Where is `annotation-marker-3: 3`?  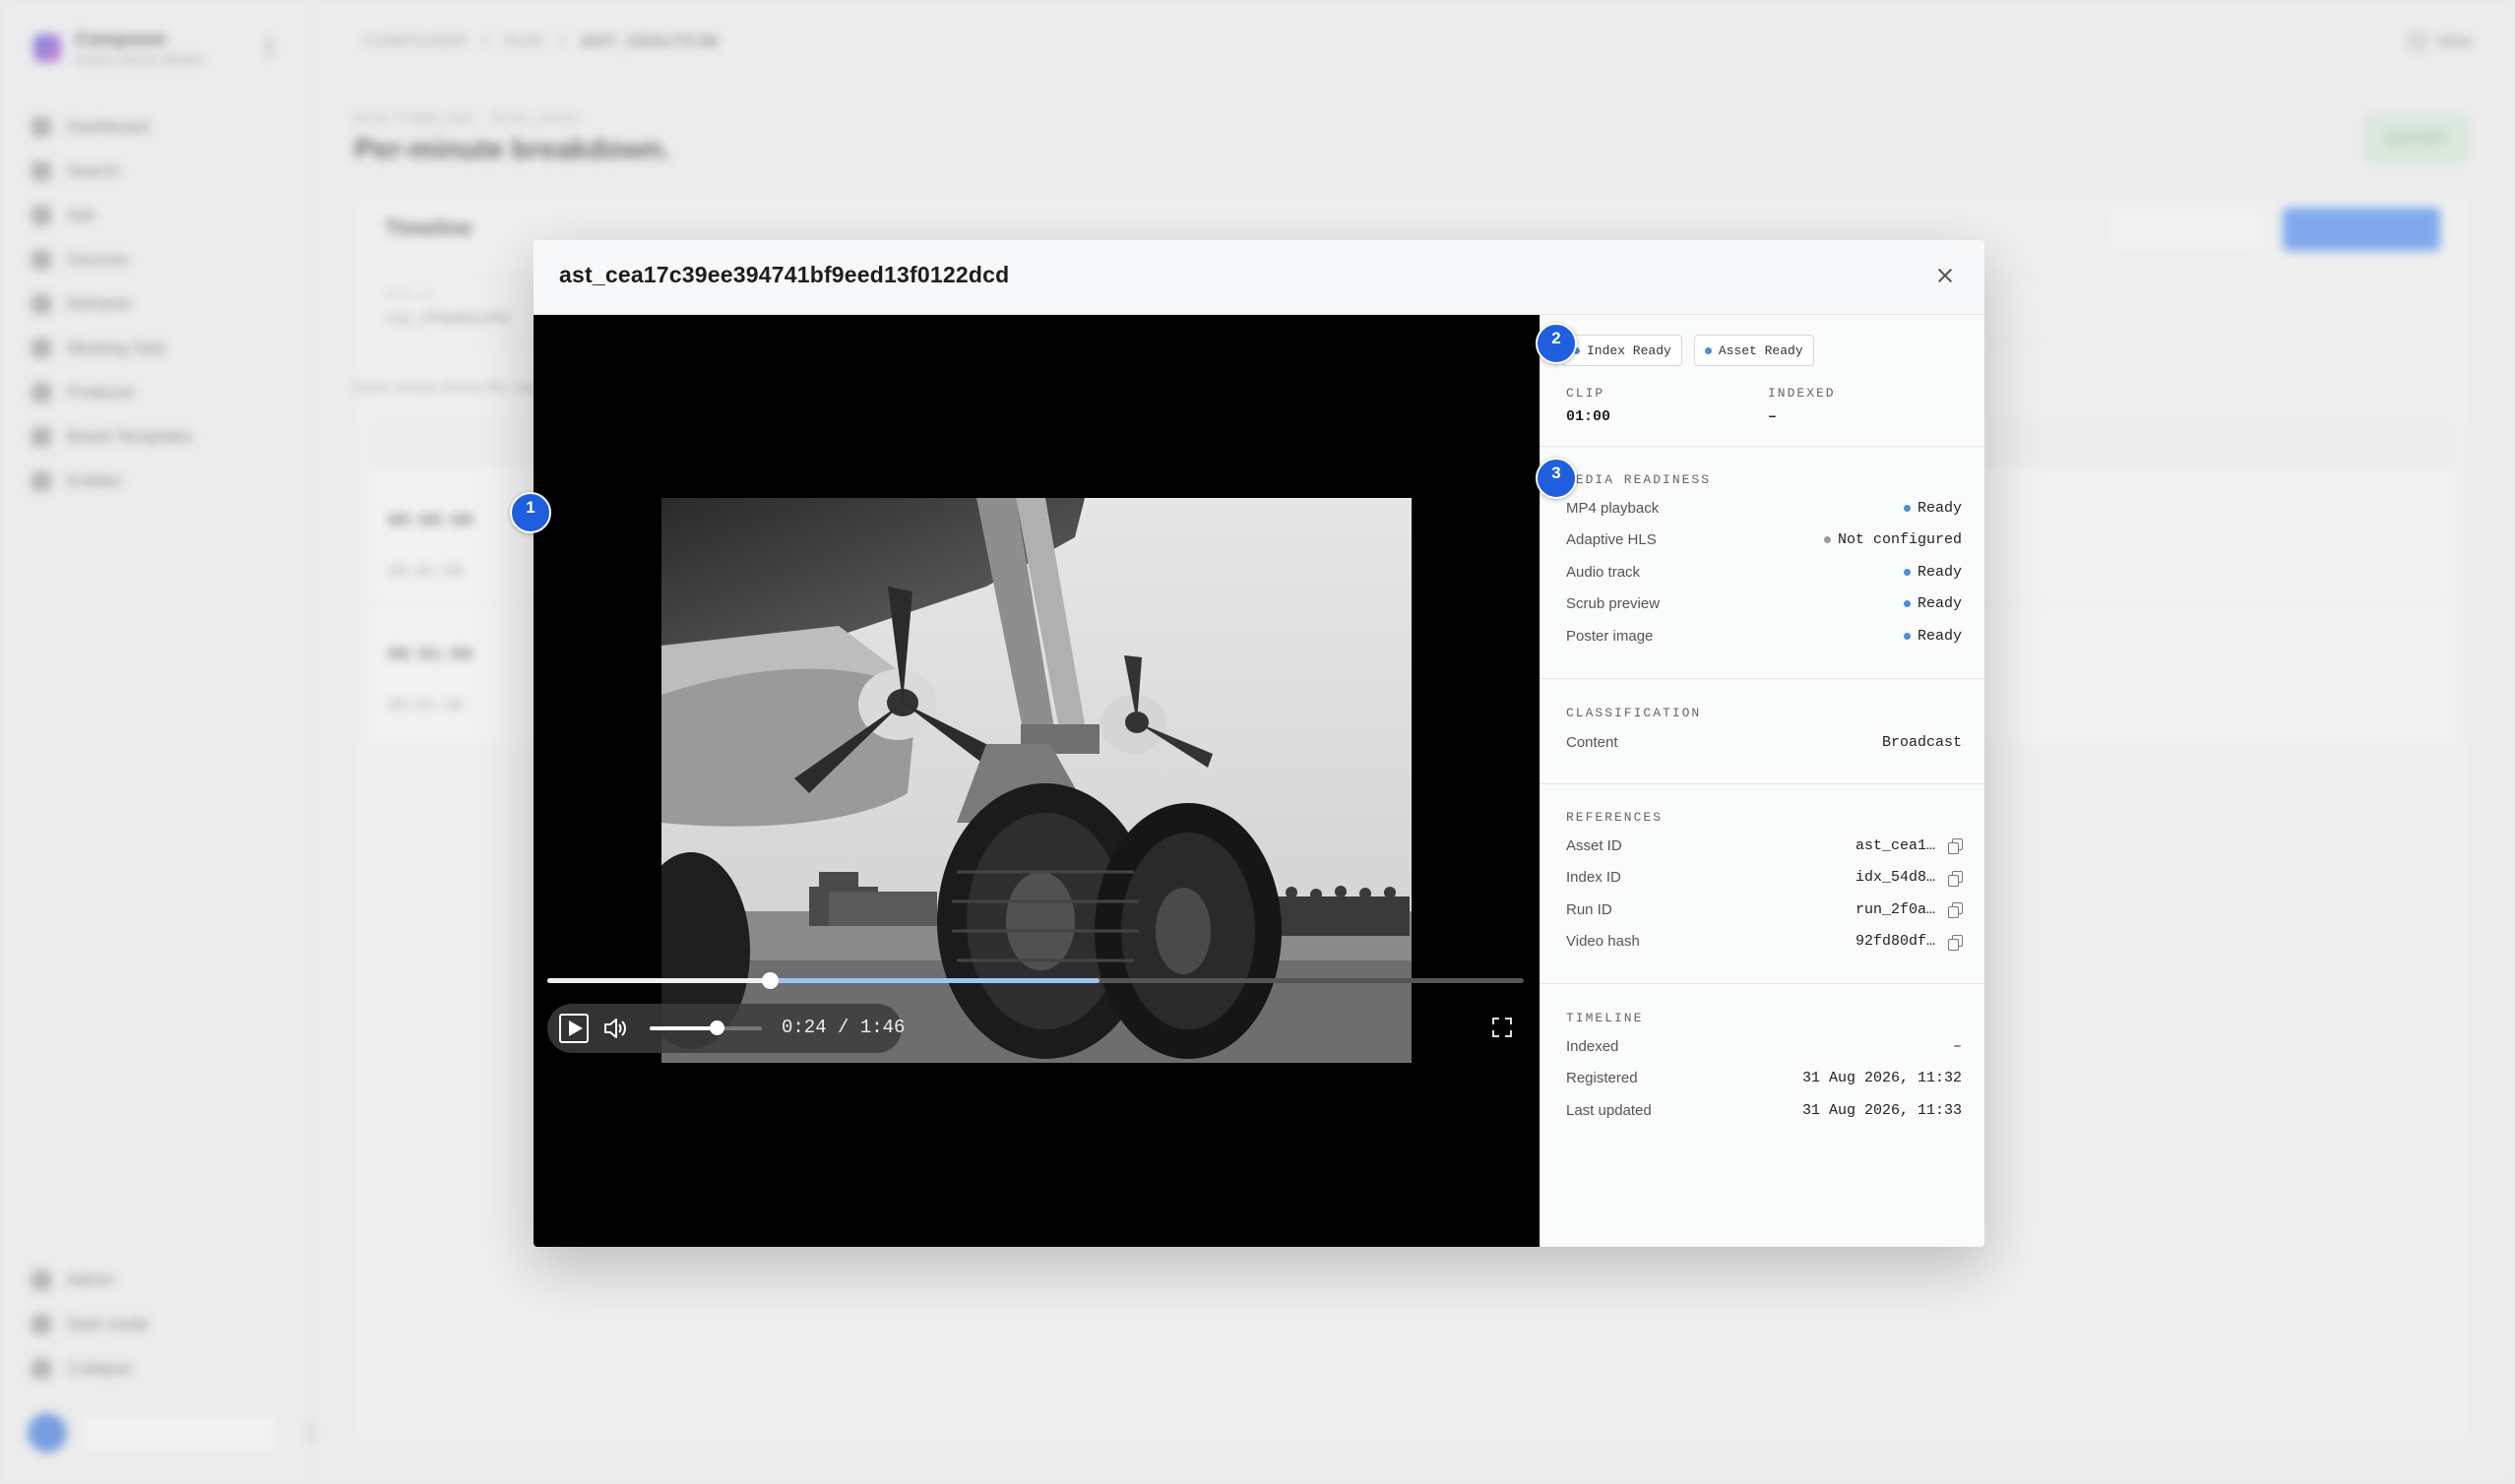 annotation-marker-3: 3 is located at coordinates (1556, 479).